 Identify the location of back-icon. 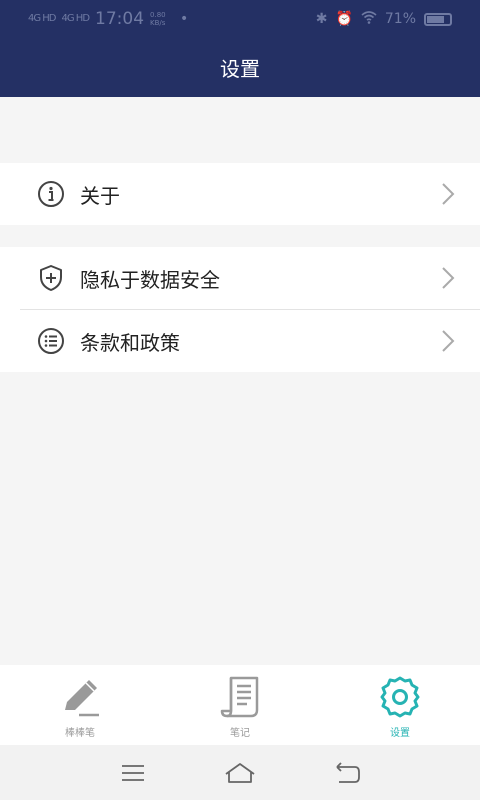
(348, 772).